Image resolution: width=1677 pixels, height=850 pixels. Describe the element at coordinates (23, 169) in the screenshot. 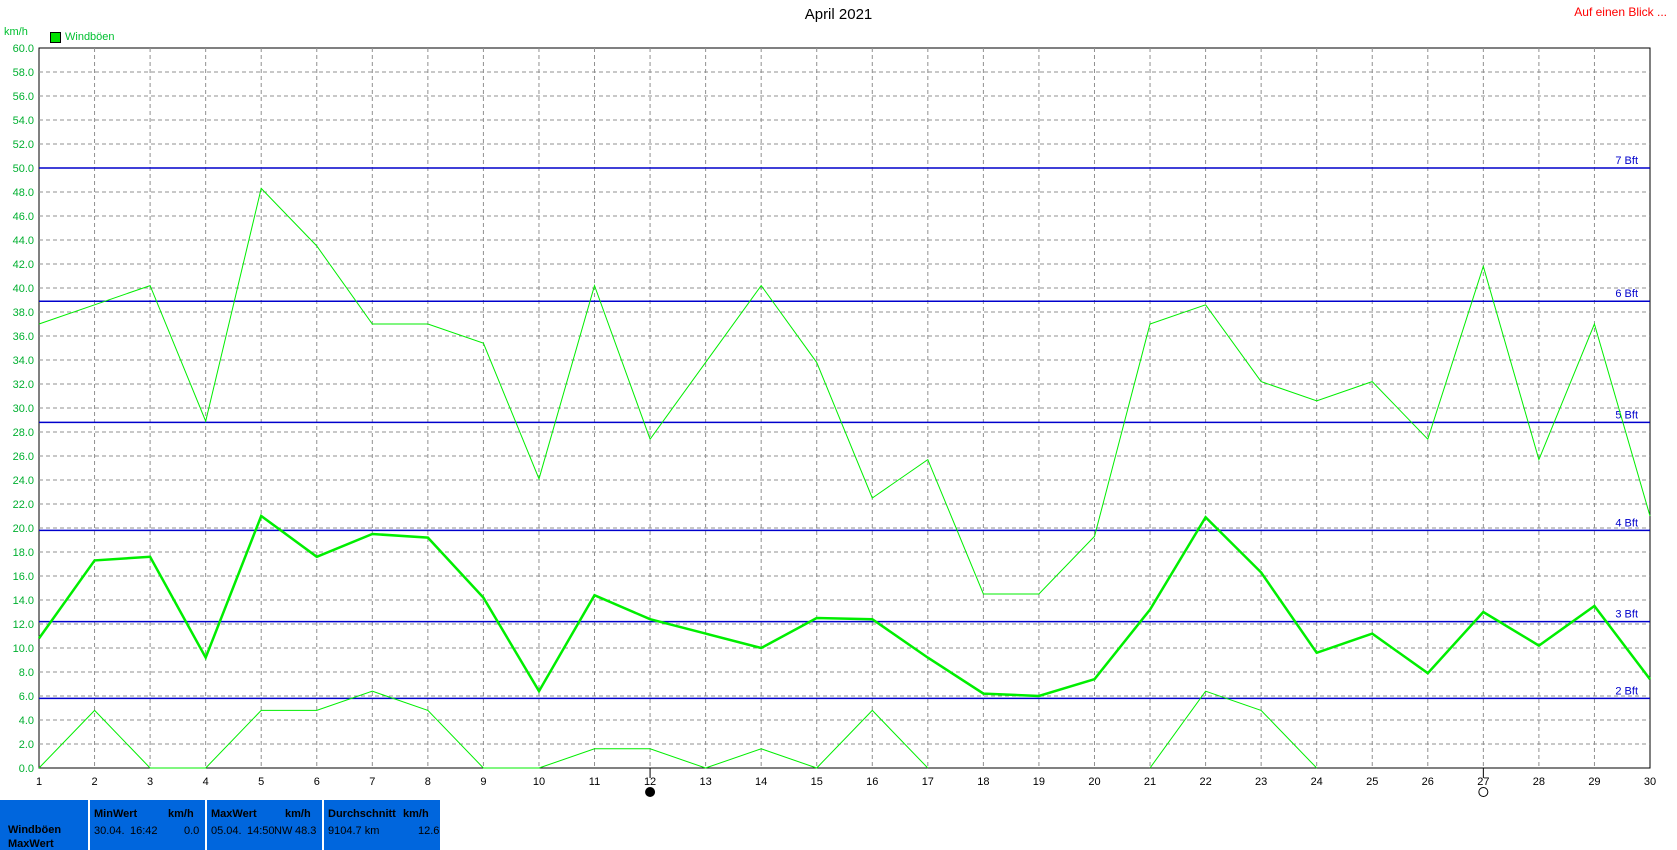

I see `y-tick-label: 50.0` at that location.